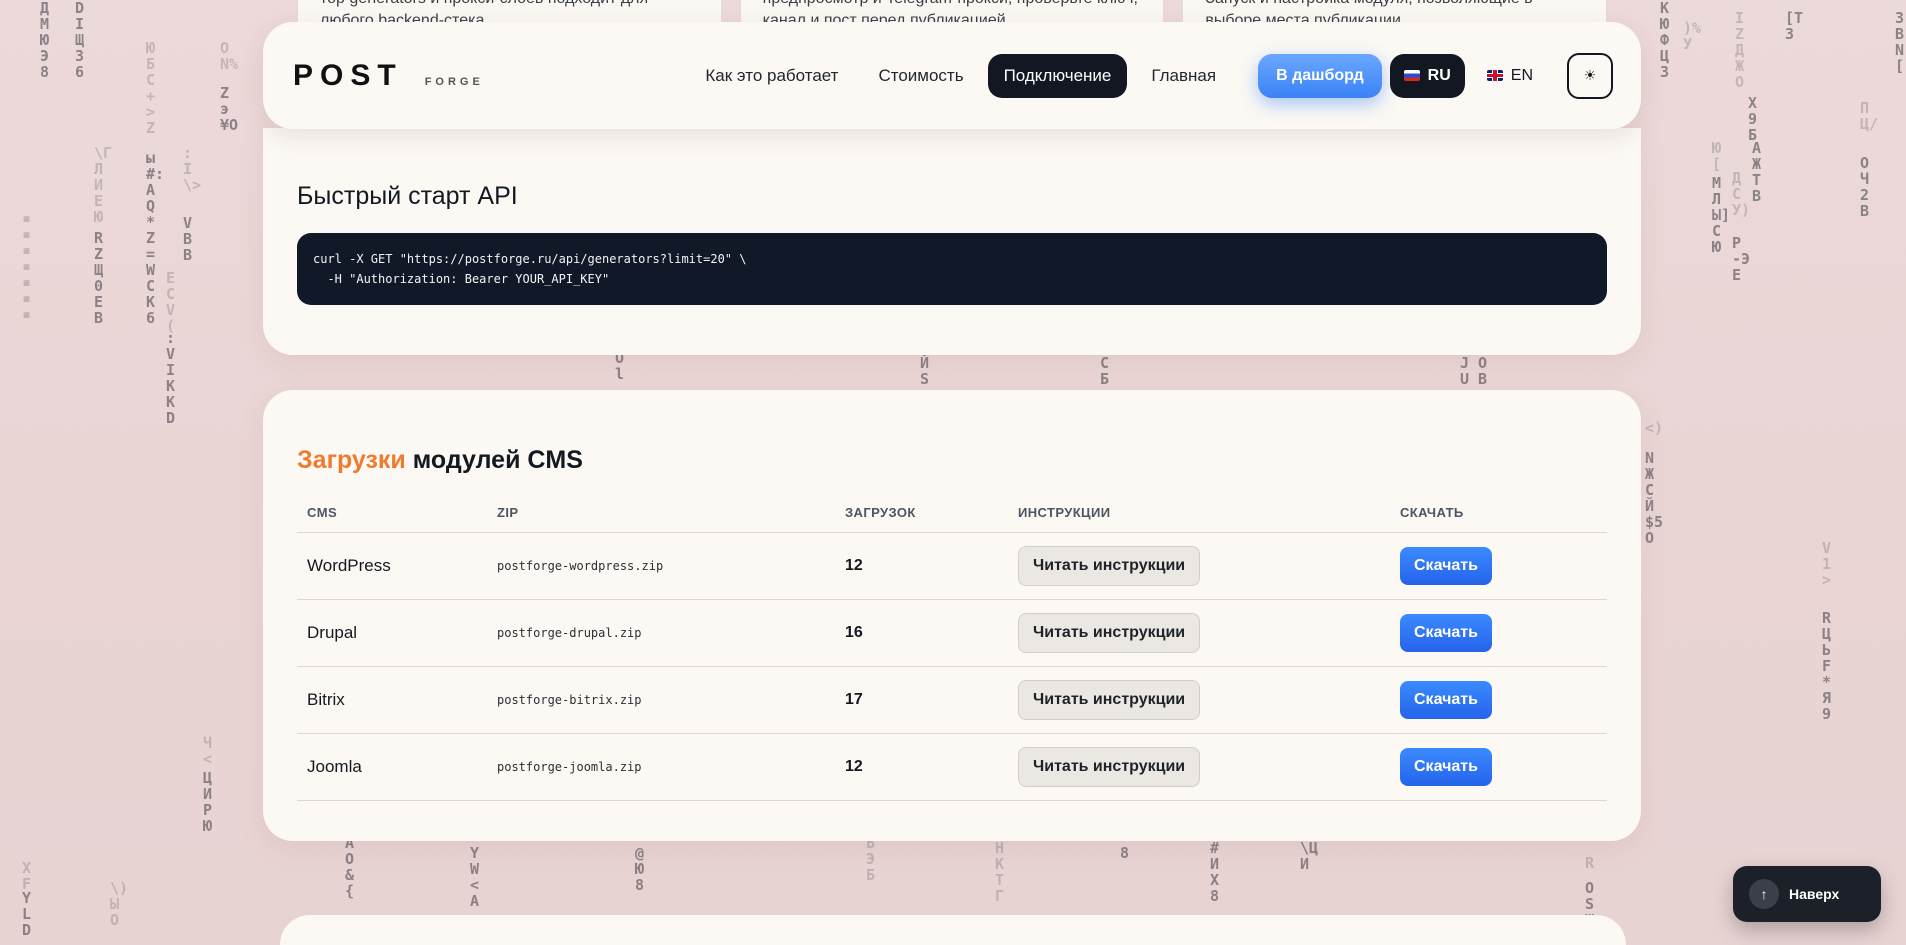 This screenshot has height=945, width=1906. What do you see at coordinates (192, 169) in the screenshot?
I see `matrix-column: :I\>` at bounding box center [192, 169].